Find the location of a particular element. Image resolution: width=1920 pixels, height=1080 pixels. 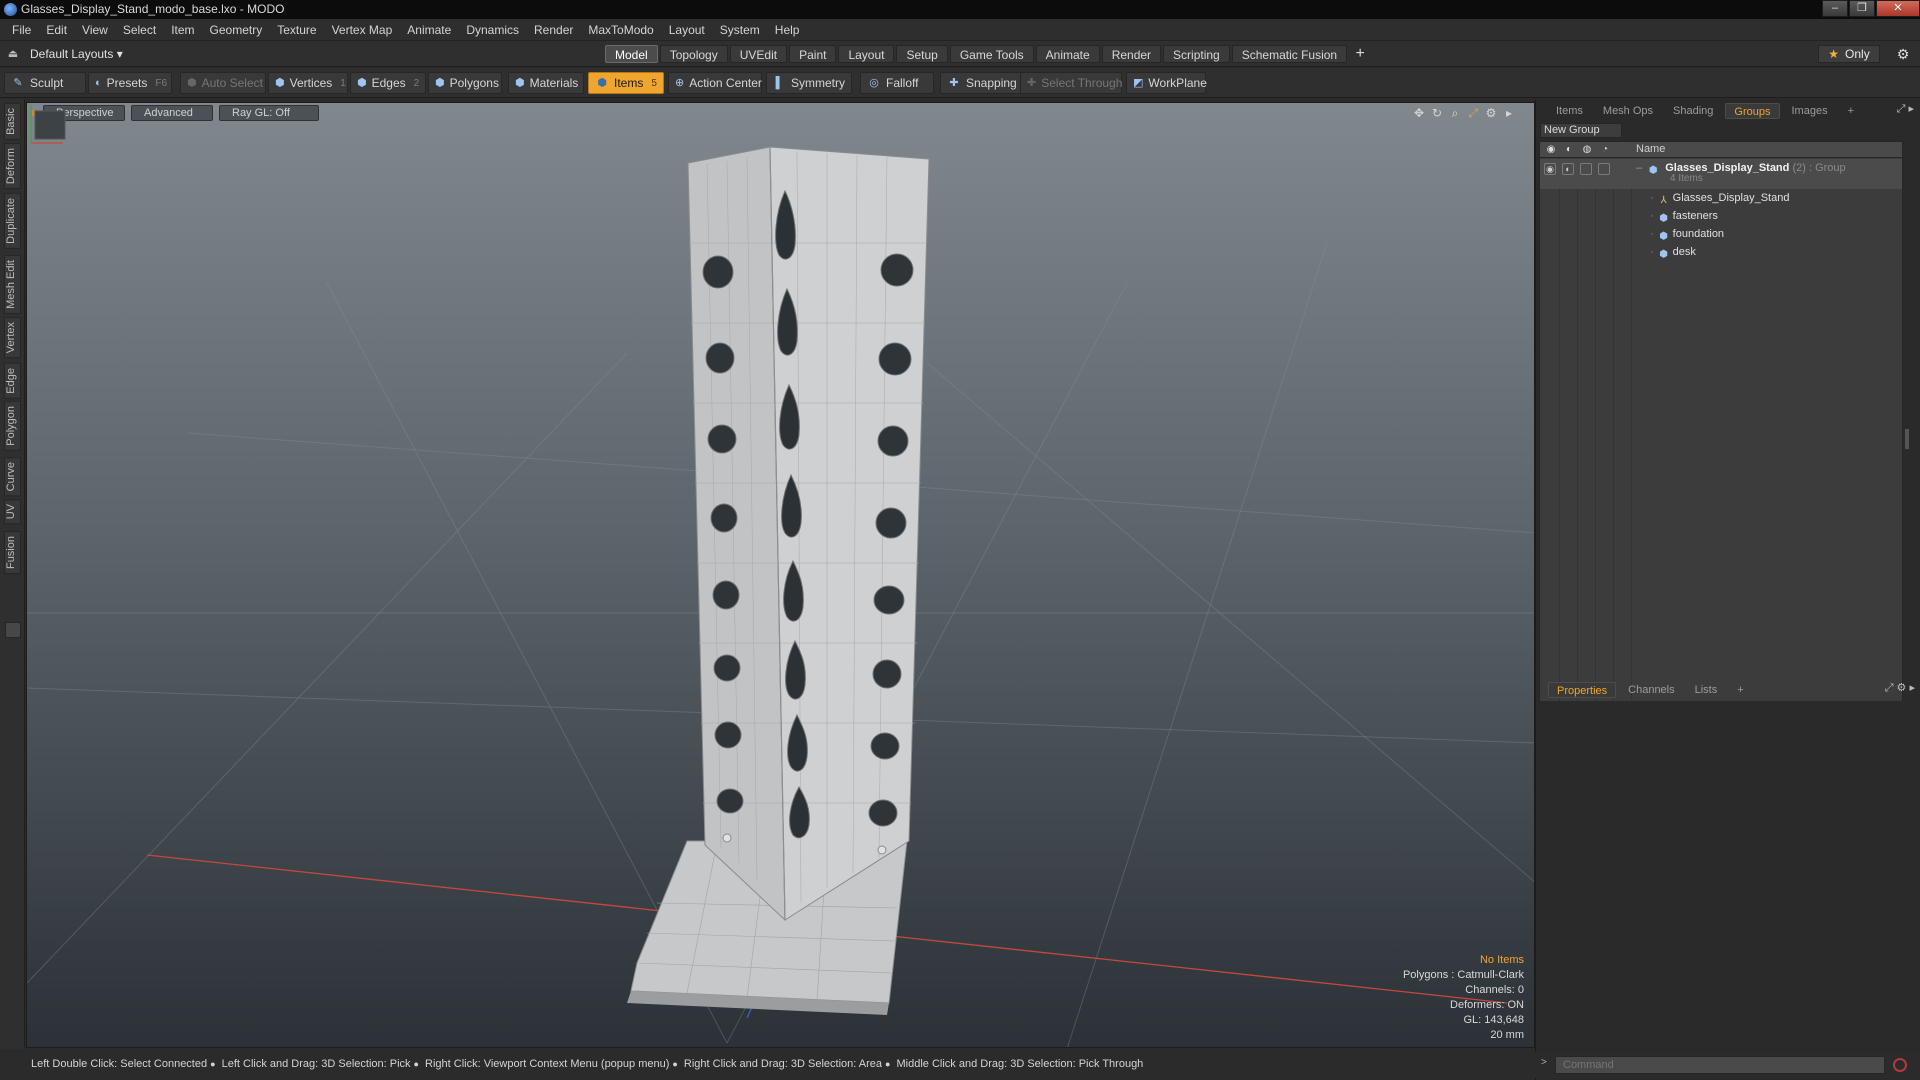

tab-topology: Topology is located at coordinates (693, 54).